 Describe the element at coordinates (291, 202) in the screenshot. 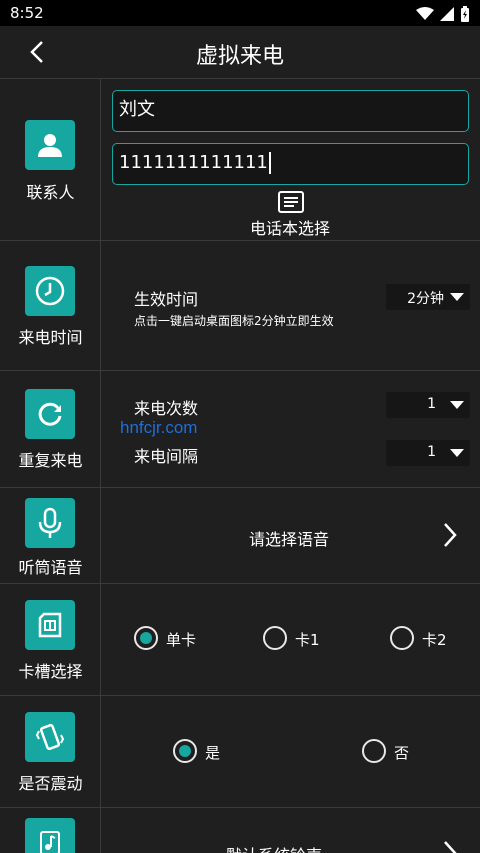

I see `phonebook-icon` at that location.